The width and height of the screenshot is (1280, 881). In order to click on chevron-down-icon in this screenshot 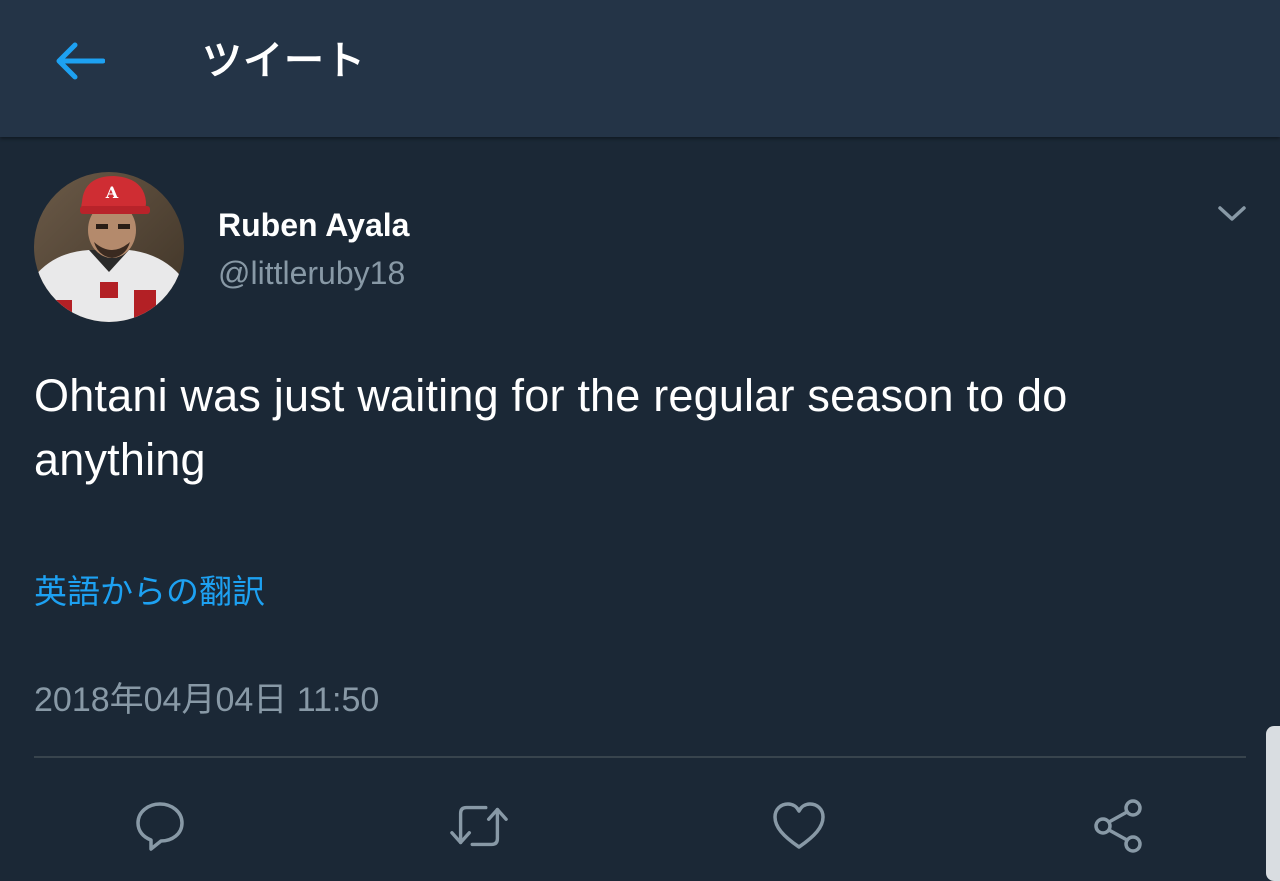, I will do `click(1232, 213)`.